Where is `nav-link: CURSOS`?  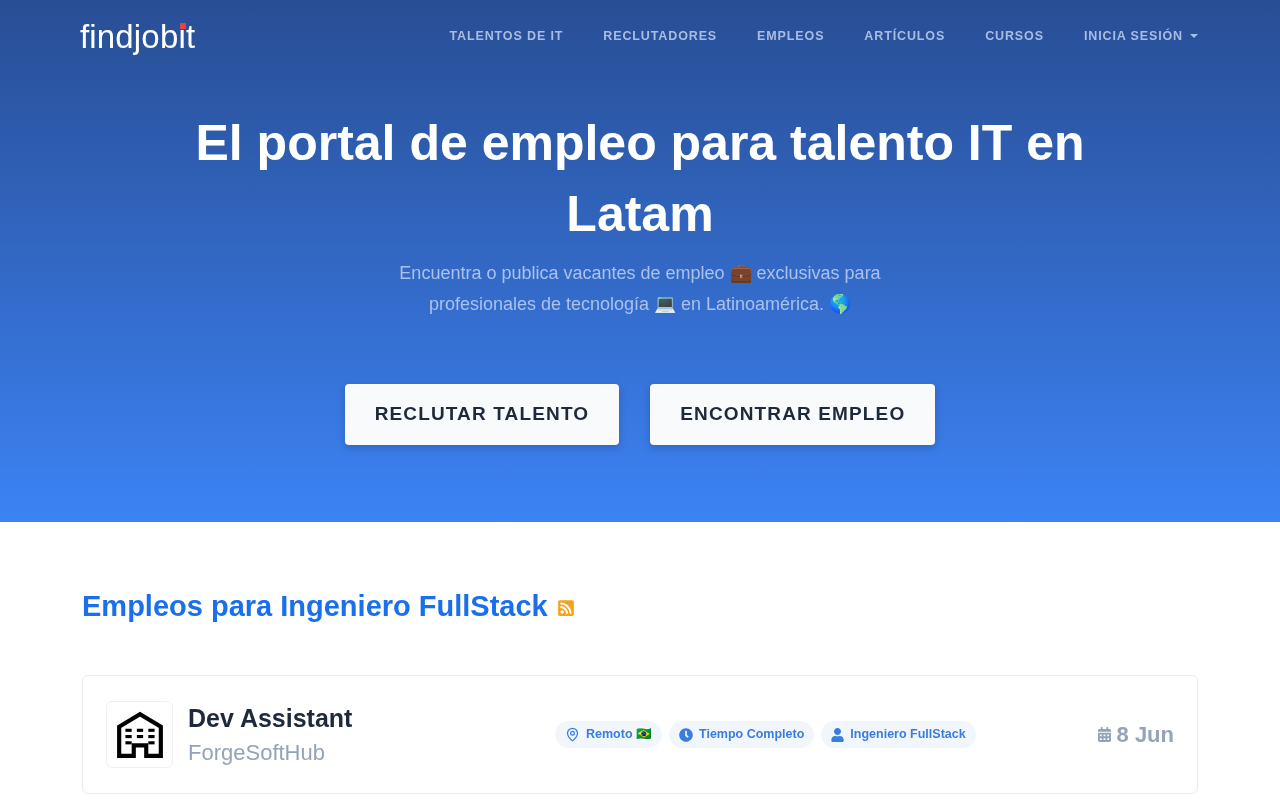
nav-link: CURSOS is located at coordinates (1014, 36).